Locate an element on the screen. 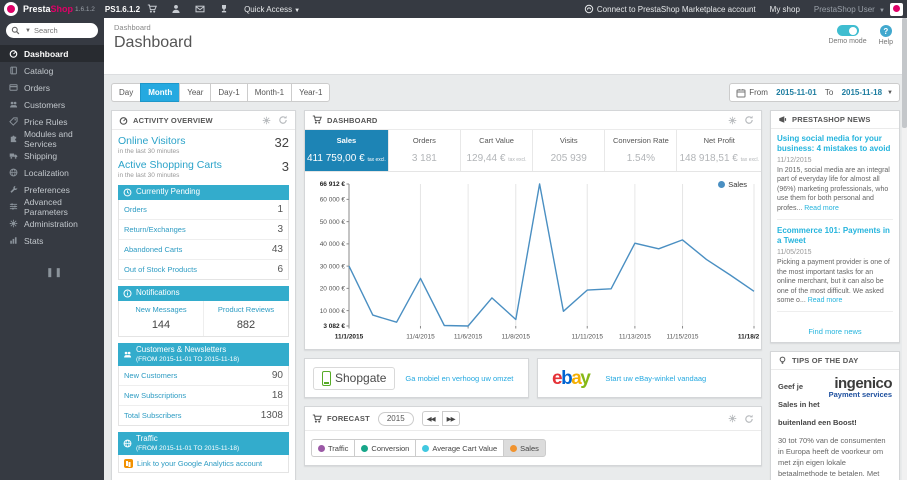  traffic-dot-icon is located at coordinates (321, 448).